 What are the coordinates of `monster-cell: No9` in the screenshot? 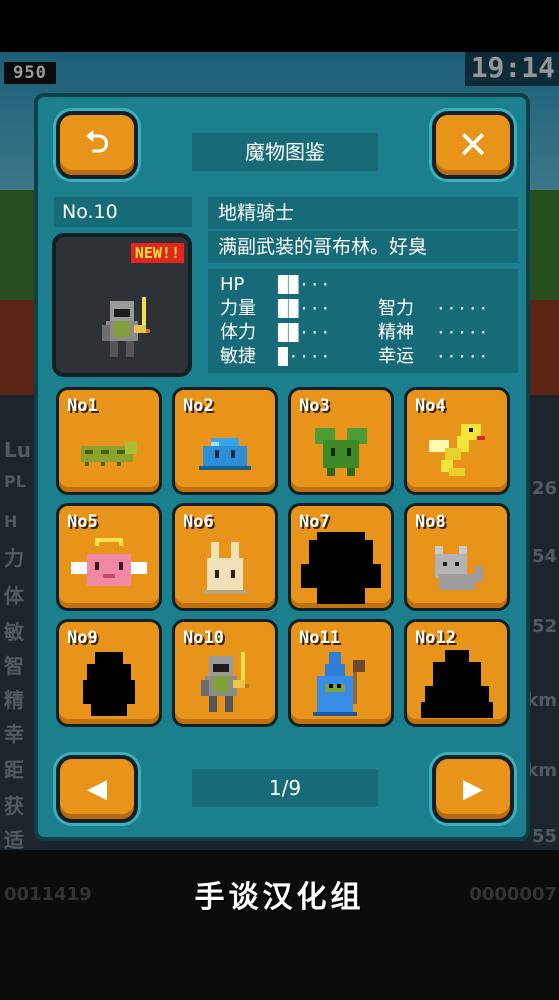 It's located at (109, 673).